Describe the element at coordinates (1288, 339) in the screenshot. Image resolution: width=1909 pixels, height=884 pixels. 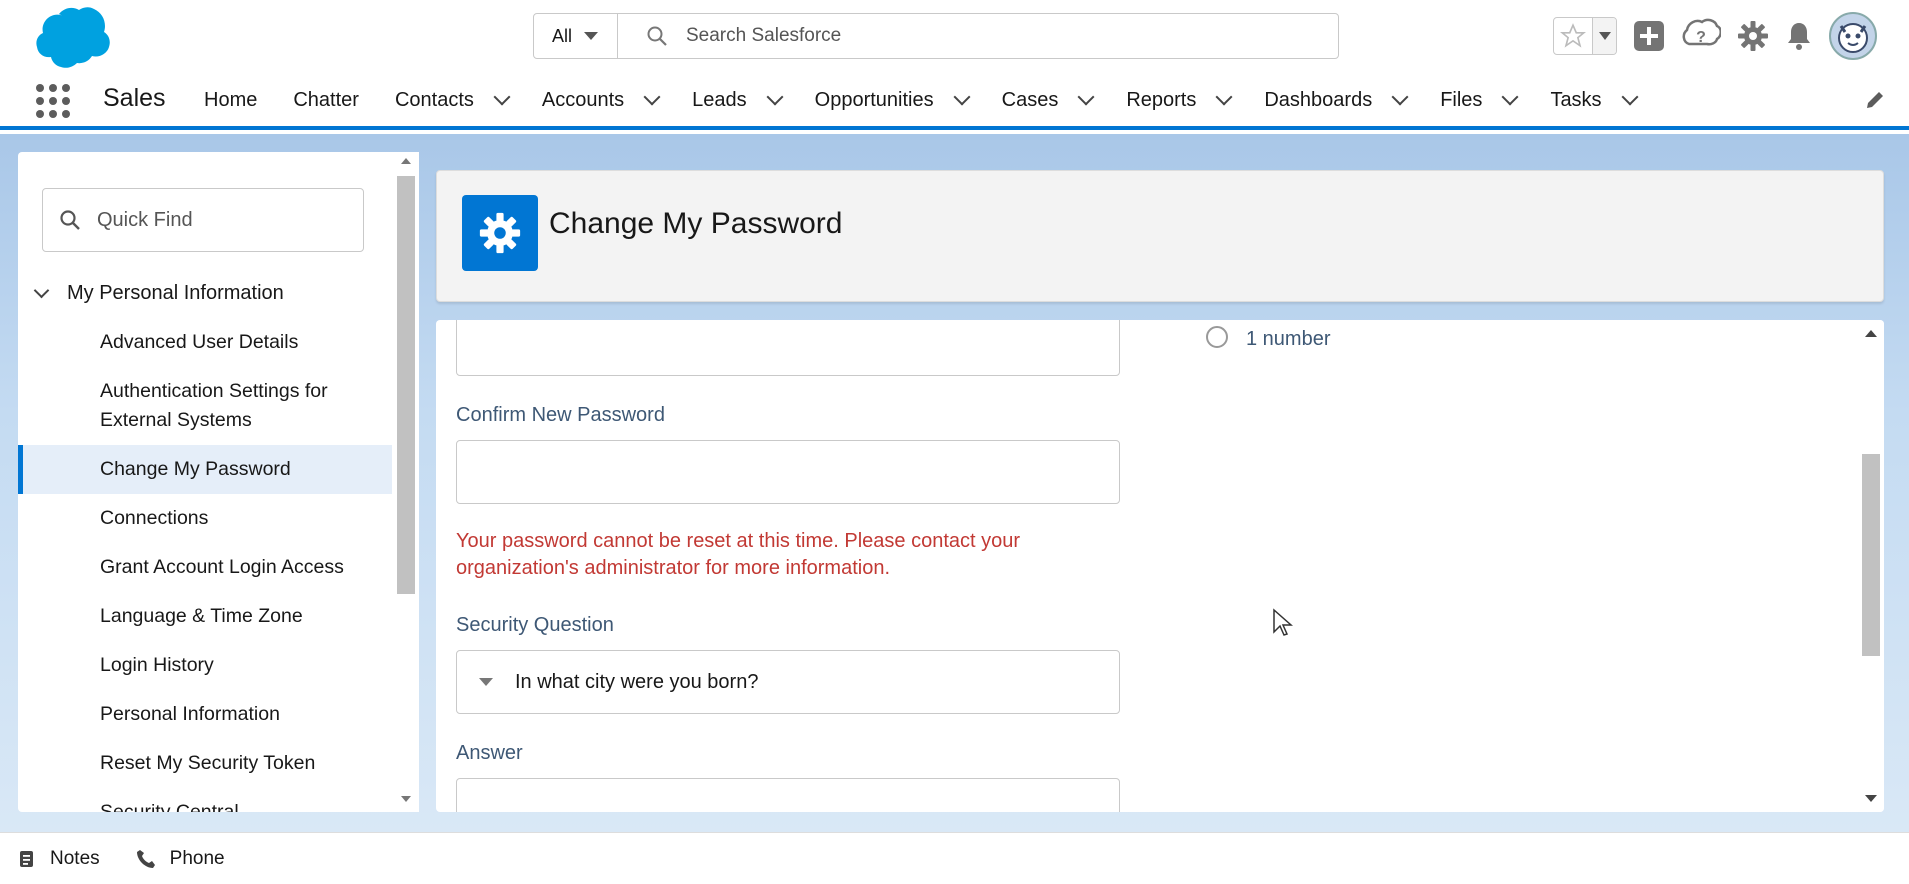
I see `requirement-text: 1 number` at that location.